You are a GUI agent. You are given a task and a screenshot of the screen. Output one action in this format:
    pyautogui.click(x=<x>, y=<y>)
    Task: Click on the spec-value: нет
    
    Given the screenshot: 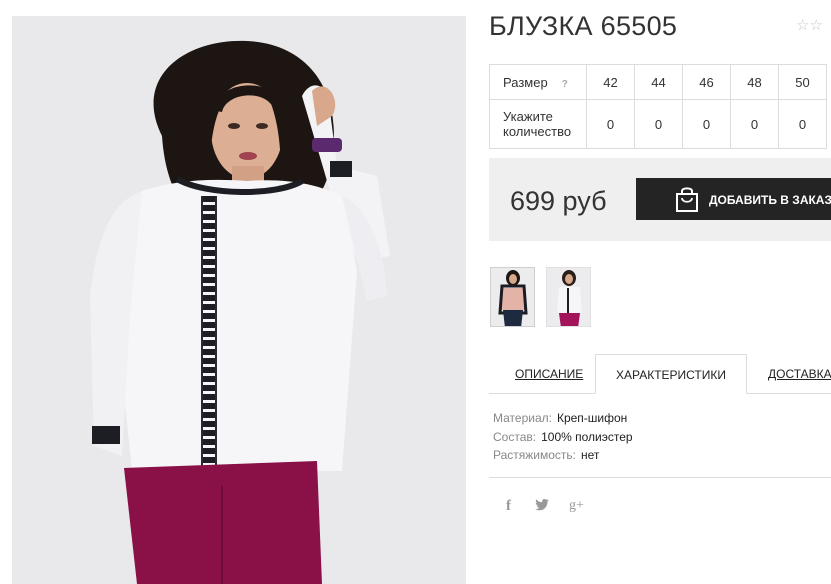 What is the action you would take?
    pyautogui.click(x=590, y=455)
    